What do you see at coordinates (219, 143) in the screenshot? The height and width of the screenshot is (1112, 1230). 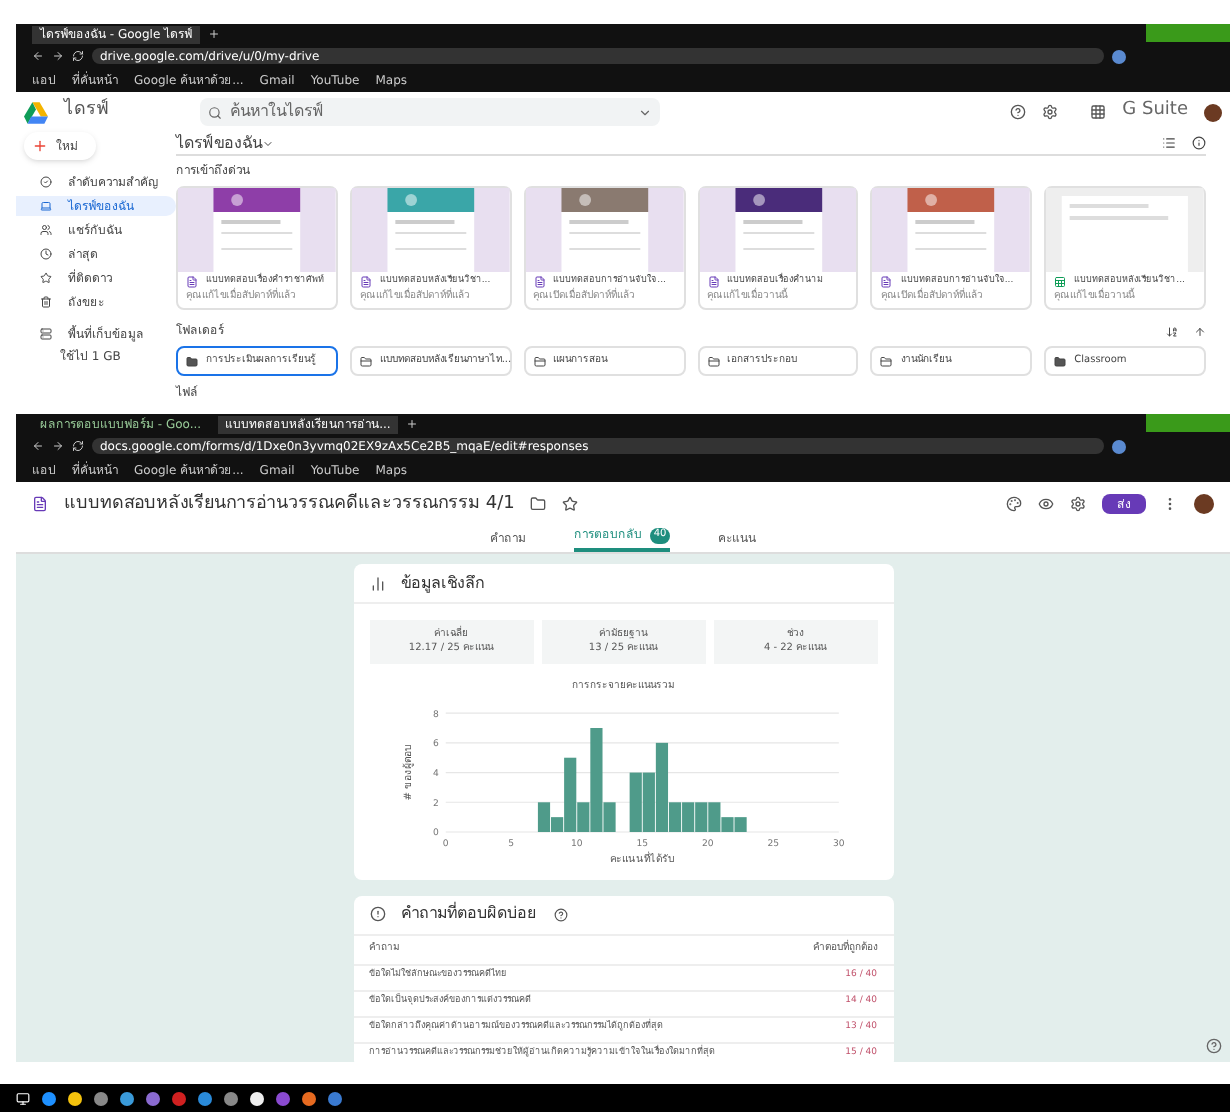 I see `breadcrumb: ไดรฟ์ของฉัน` at bounding box center [219, 143].